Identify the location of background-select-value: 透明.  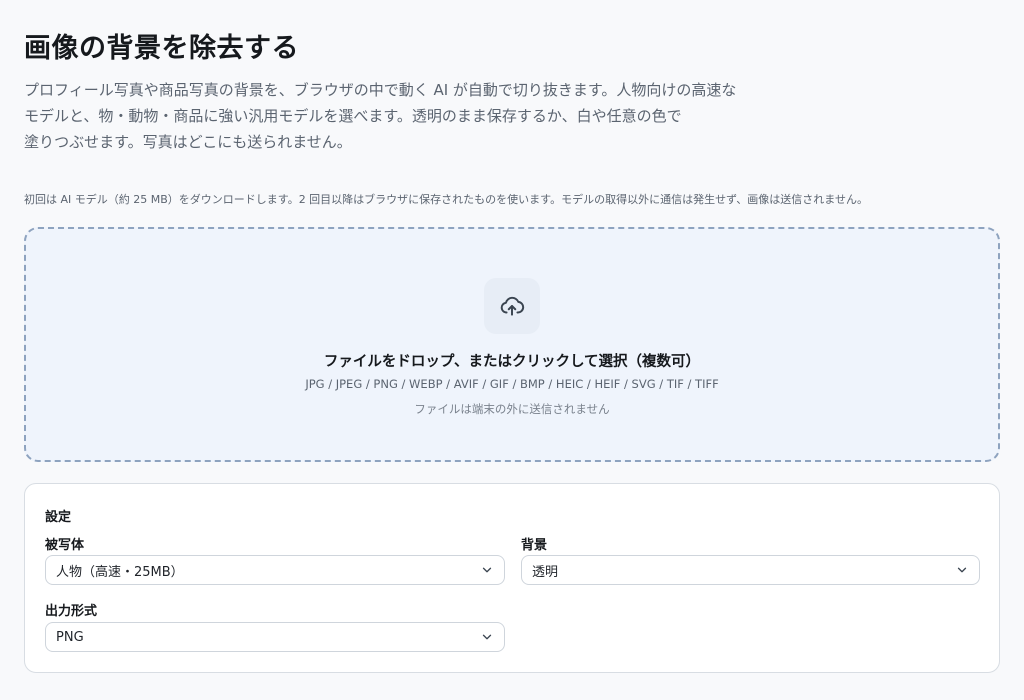
(545, 572).